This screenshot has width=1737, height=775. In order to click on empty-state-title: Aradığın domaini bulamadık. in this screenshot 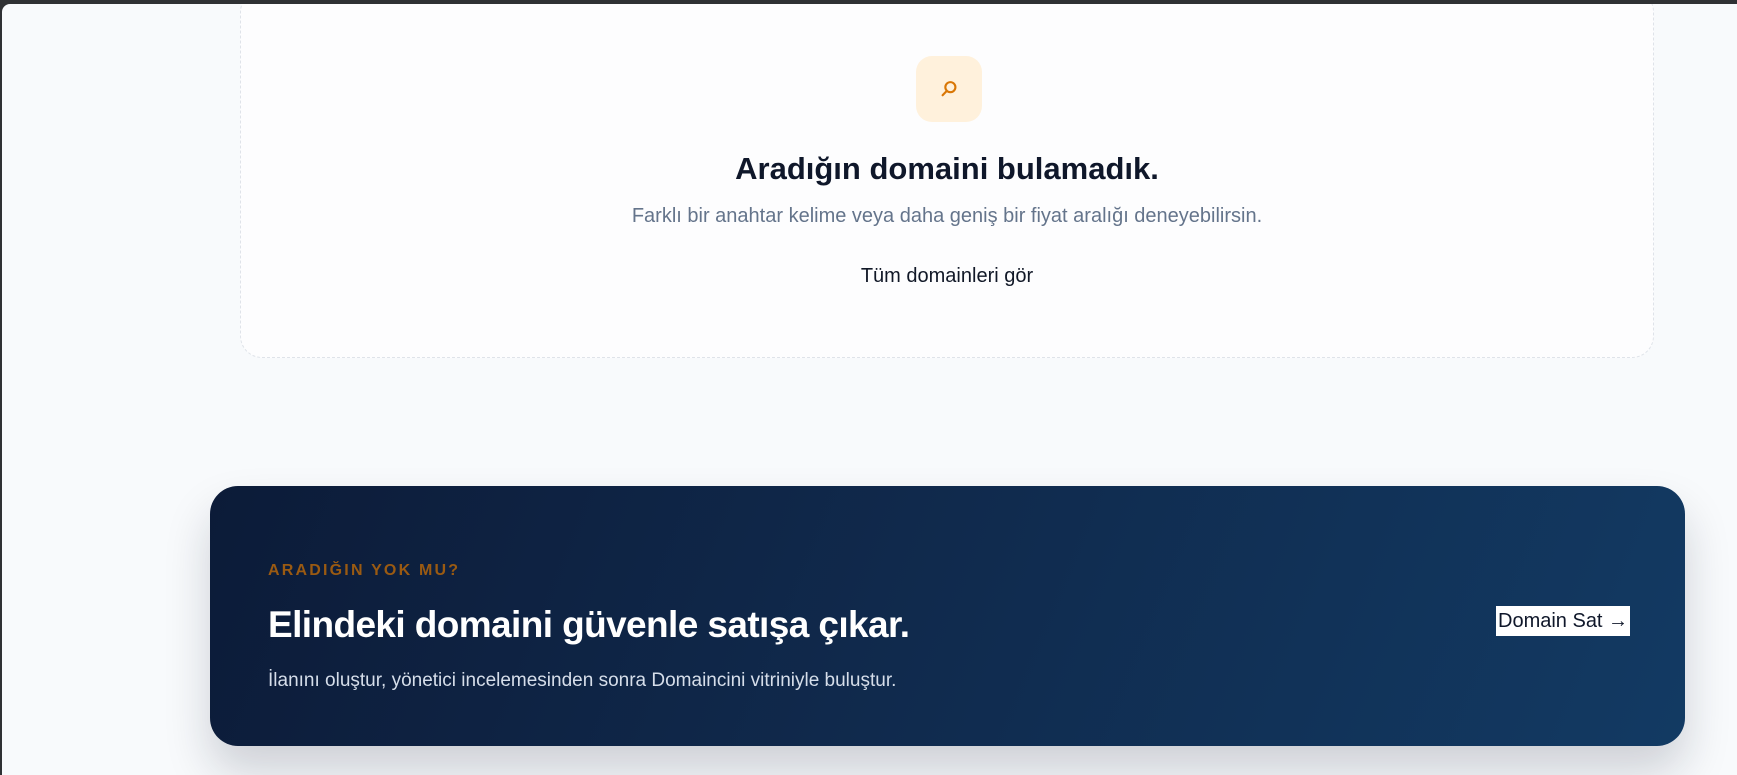, I will do `click(947, 168)`.